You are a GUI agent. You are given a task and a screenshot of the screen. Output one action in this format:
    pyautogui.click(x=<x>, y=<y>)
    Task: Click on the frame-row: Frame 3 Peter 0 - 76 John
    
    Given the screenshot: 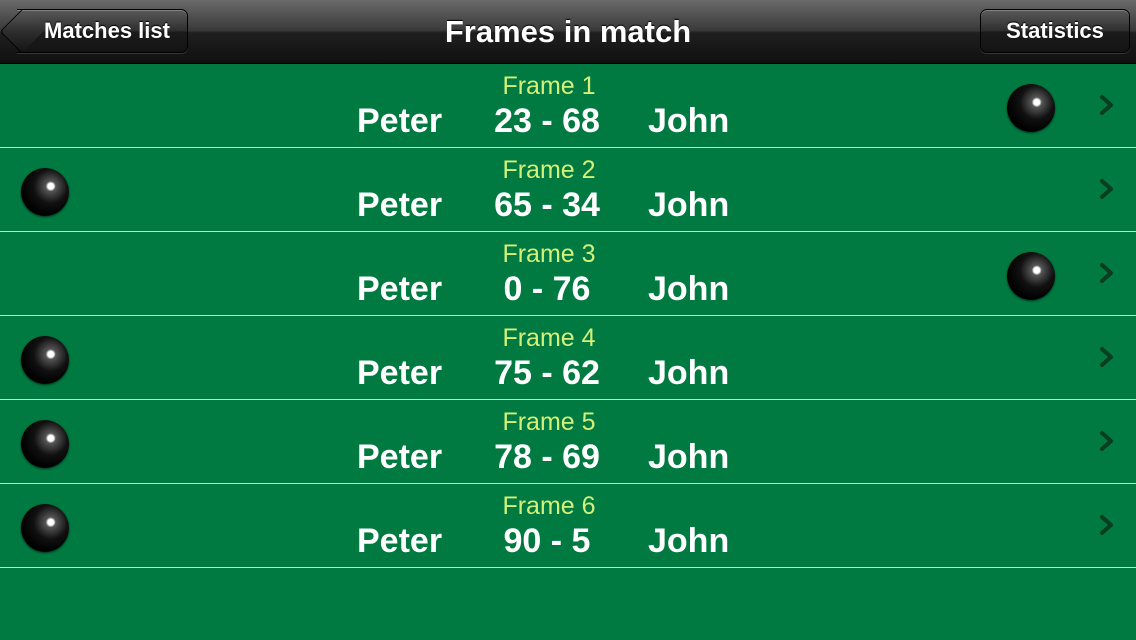 What is the action you would take?
    pyautogui.click(x=568, y=274)
    